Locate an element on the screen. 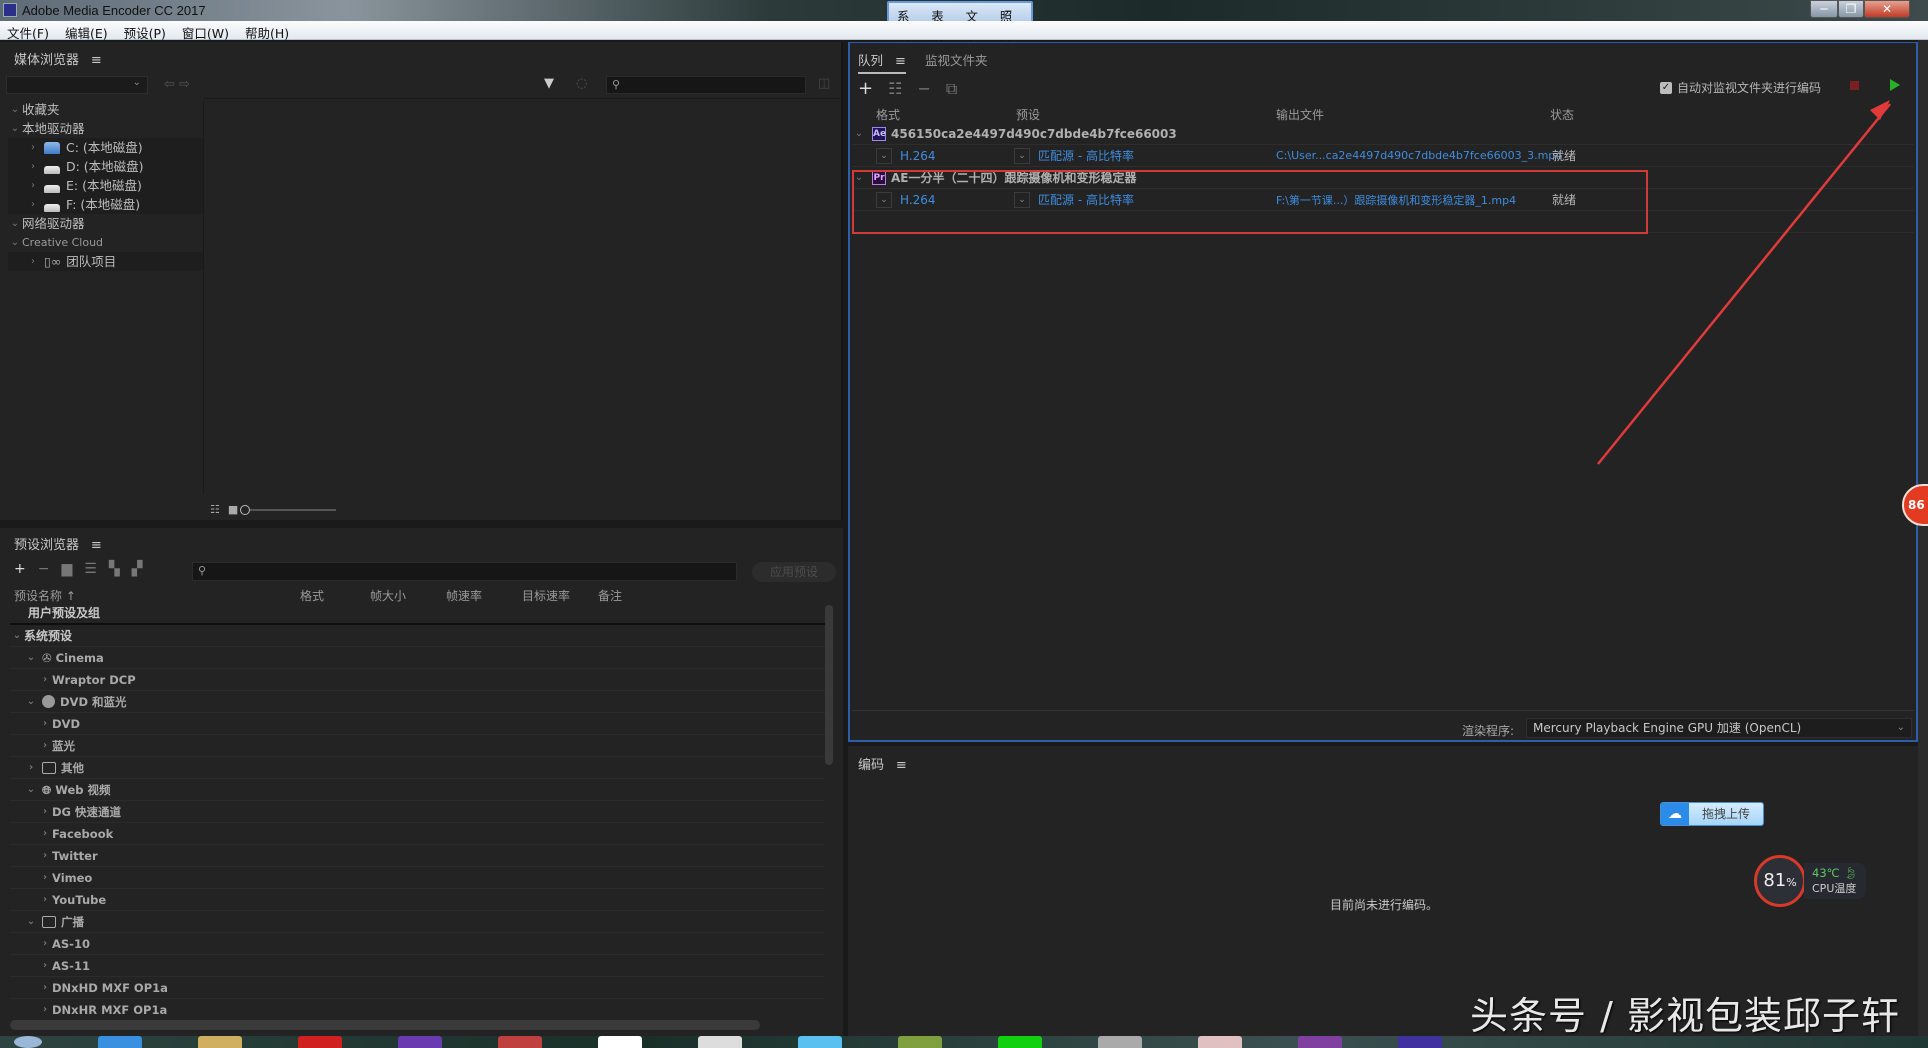 Image resolution: width=1928 pixels, height=1048 pixels. thumbnail-size-slider is located at coordinates (288, 509).